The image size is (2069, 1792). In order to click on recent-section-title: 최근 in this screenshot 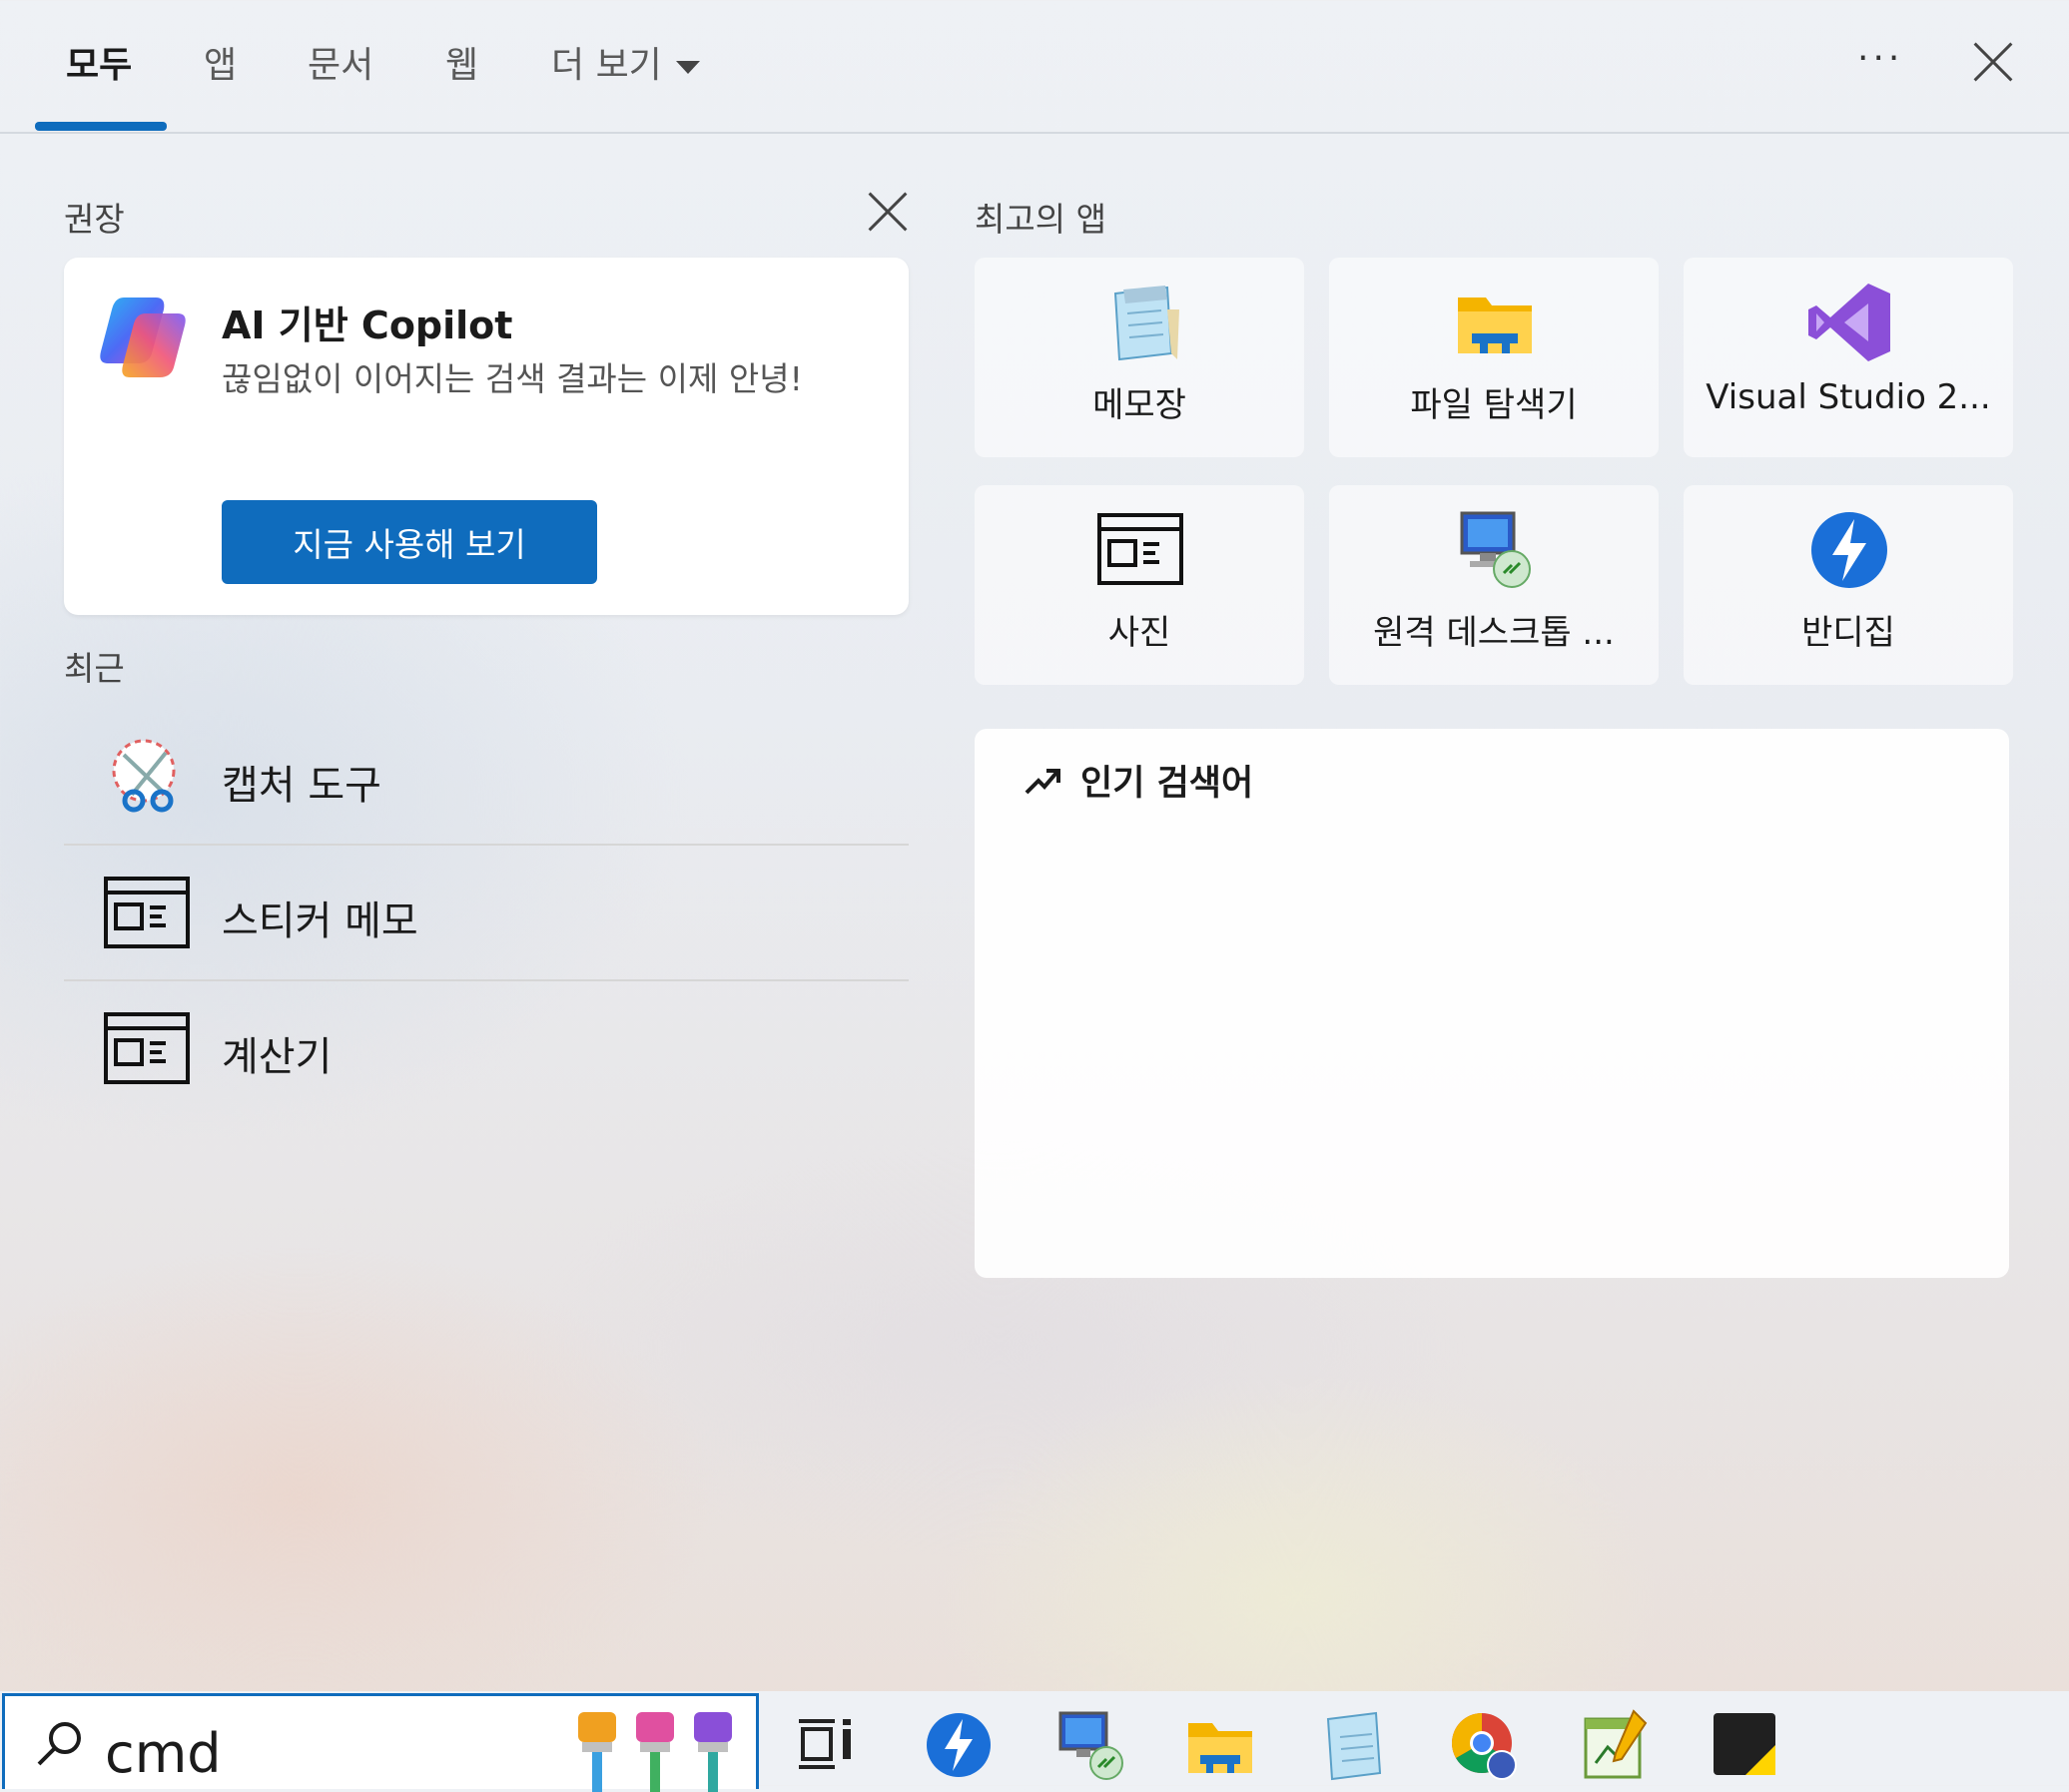, I will do `click(94, 668)`.